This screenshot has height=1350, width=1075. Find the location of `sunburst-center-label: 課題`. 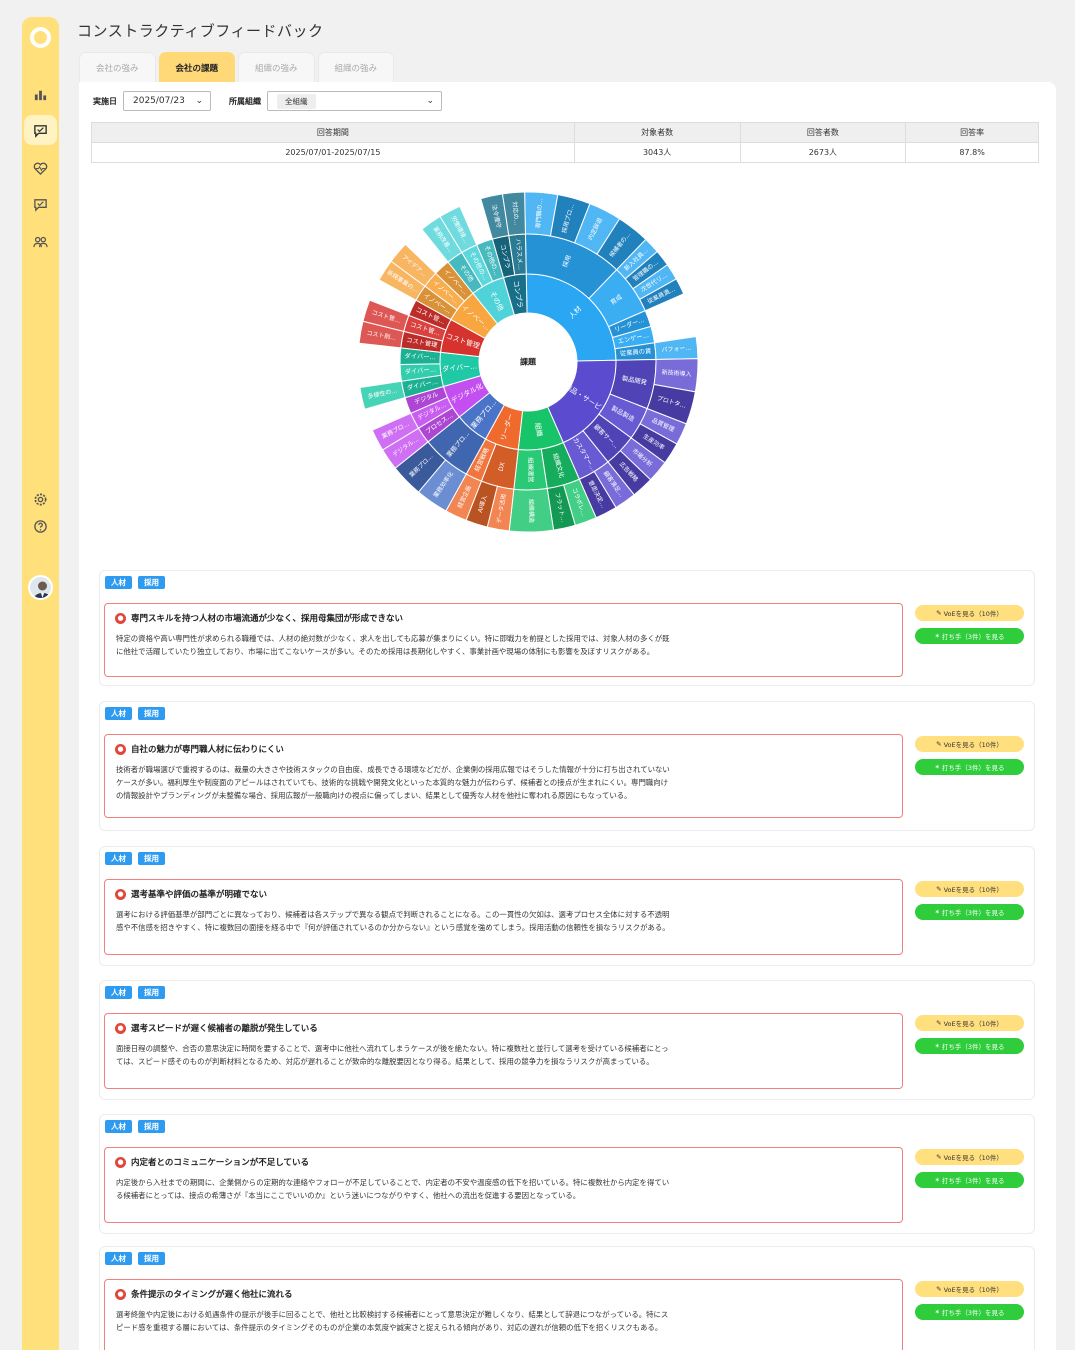

sunburst-center-label: 課題 is located at coordinates (528, 362).